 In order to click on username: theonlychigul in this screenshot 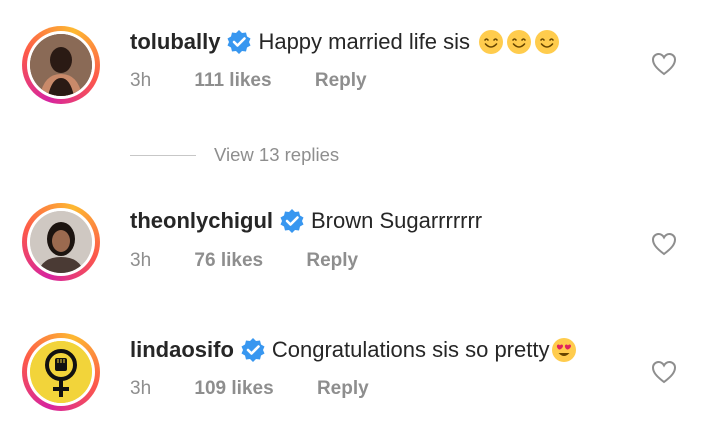, I will do `click(201, 221)`.